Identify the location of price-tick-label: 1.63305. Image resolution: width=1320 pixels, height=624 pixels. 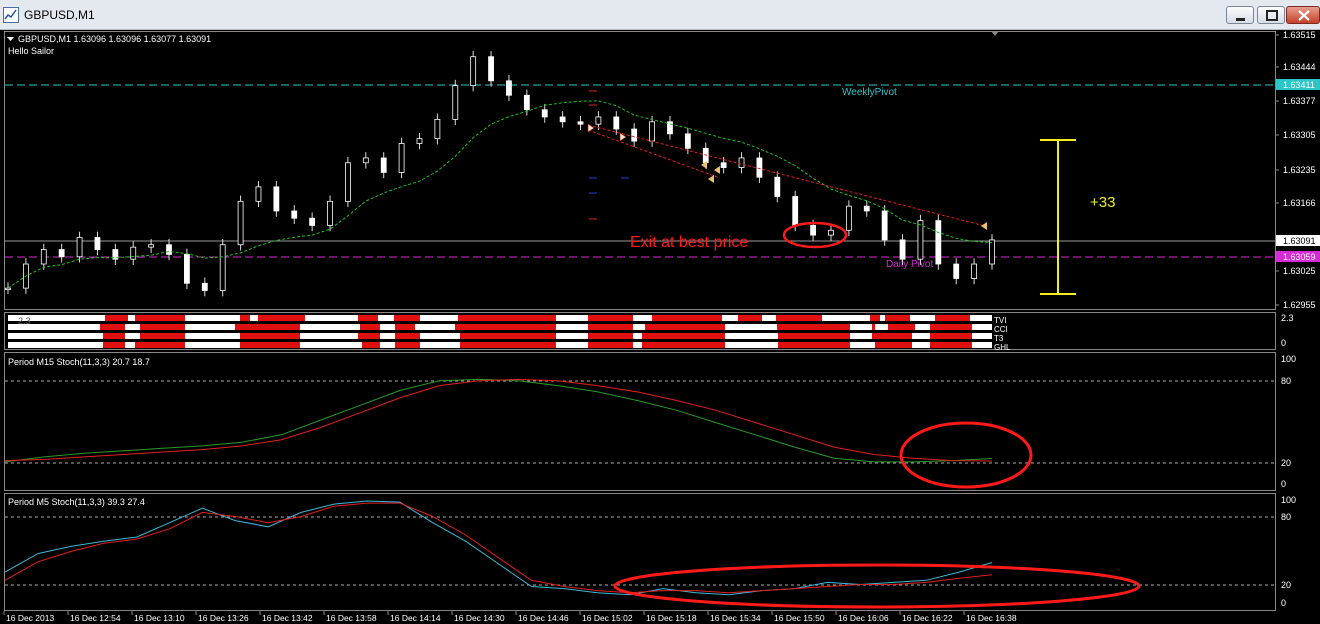
(1299, 135).